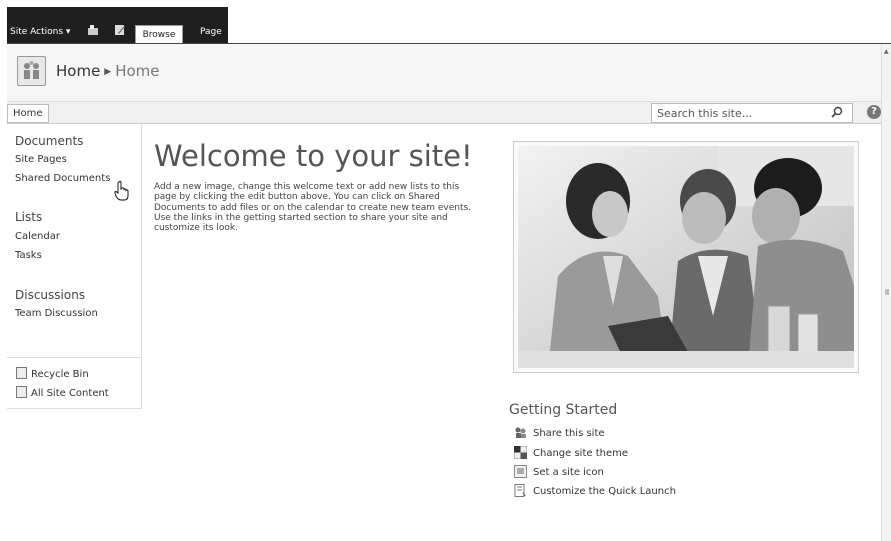  I want to click on ql-all-site-content-label: All Site Content, so click(70, 393).